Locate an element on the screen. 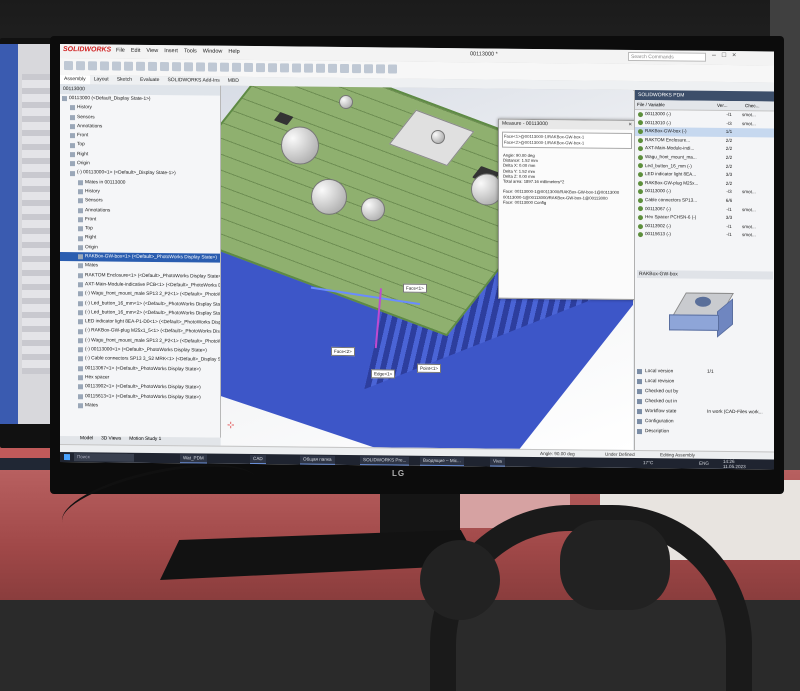 The image size is (800, 691). weather-widget: 17°C is located at coordinates (648, 463).